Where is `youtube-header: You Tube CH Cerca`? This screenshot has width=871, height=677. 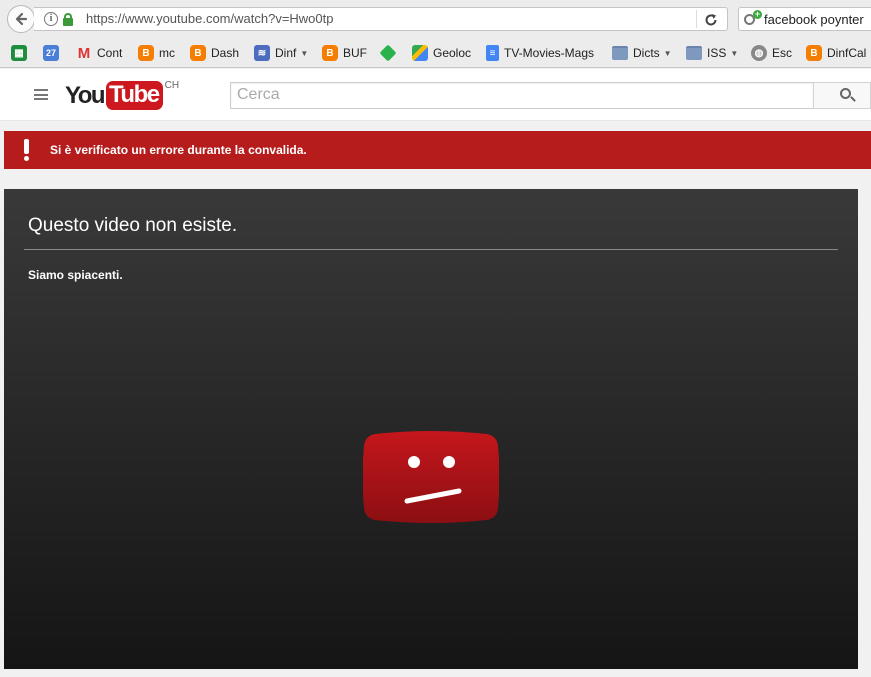
youtube-header: You Tube CH Cerca is located at coordinates (435, 95).